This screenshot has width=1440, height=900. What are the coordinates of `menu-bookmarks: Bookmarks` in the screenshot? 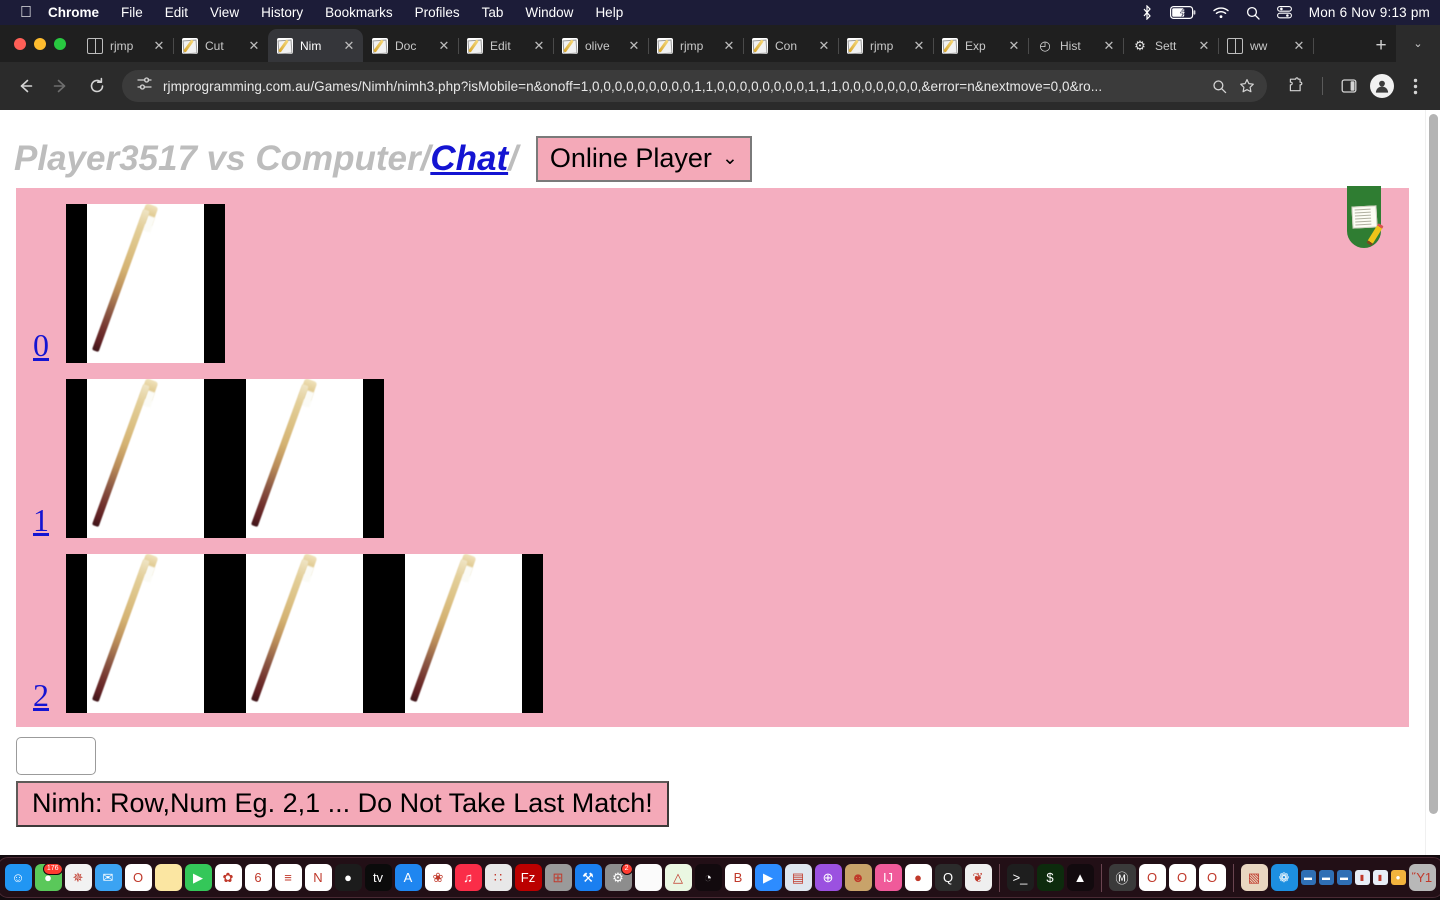 It's located at (359, 12).